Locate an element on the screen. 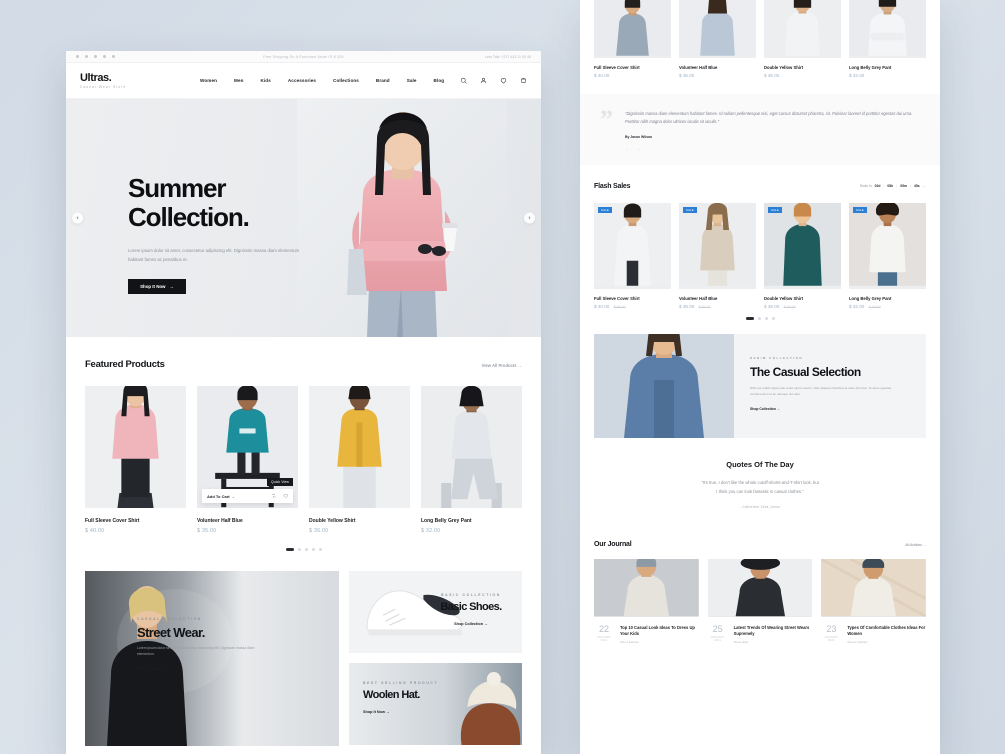  product-price: $ 32.00 $ 48.00 is located at coordinates (887, 306).